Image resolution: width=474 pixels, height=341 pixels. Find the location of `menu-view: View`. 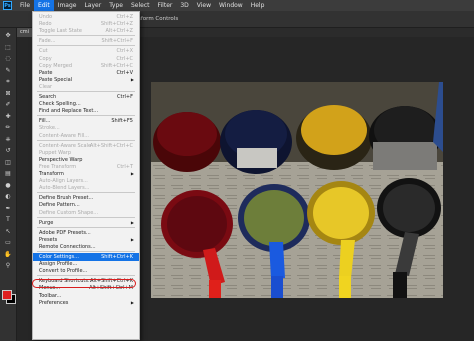

menu-view: View is located at coordinates (204, 5).